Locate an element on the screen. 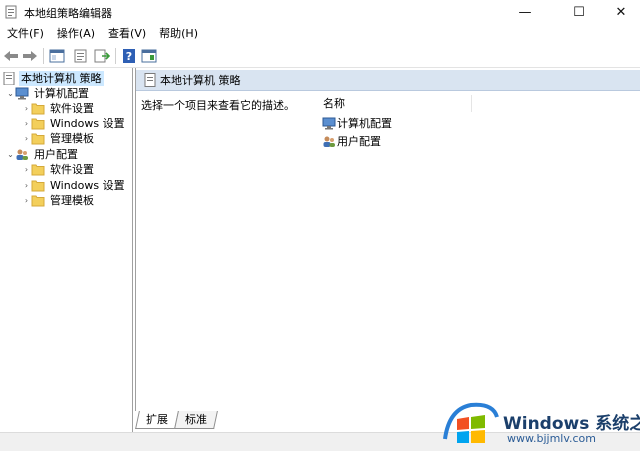 This screenshot has height=451, width=640. maximize-button: ☐ is located at coordinates (579, 12).